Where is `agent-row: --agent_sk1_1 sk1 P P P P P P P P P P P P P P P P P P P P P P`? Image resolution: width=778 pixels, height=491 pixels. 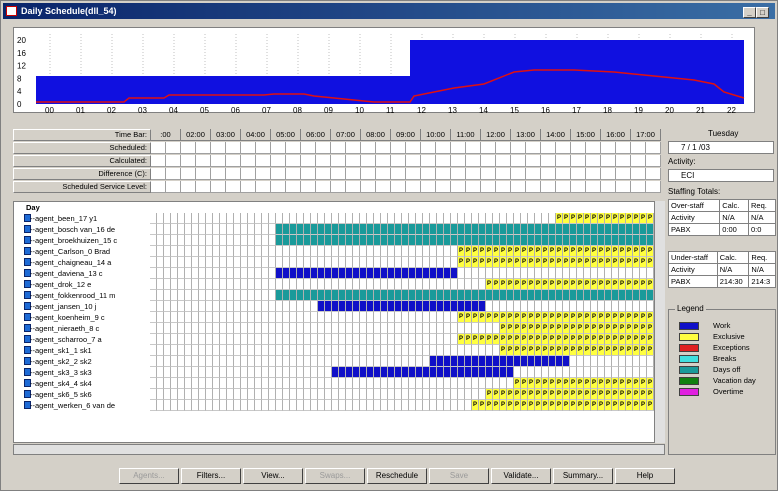
agent-row: --agent_sk1_1 sk1 P P P P P P P P P P P P P P P P P P P P P P is located at coordinates (338, 350).